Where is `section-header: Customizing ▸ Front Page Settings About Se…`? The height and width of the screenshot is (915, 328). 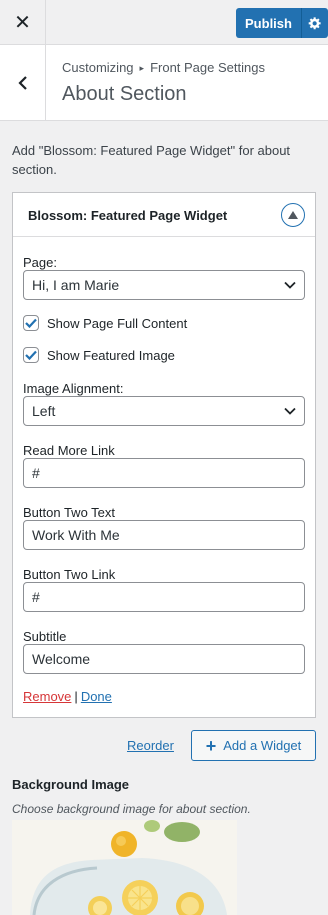
section-header: Customizing ▸ Front Page Settings About Se… is located at coordinates (164, 83).